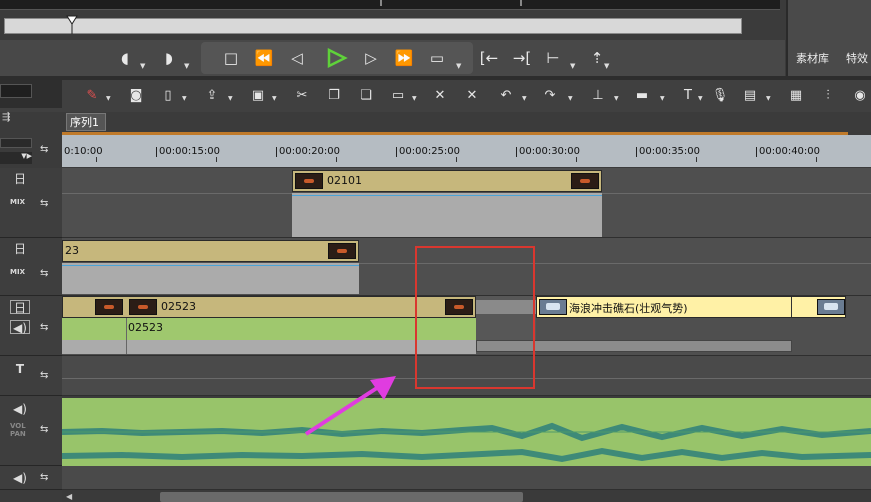 The width and height of the screenshot is (871, 502). I want to click on next-edit-icon: →[, so click(522, 58).